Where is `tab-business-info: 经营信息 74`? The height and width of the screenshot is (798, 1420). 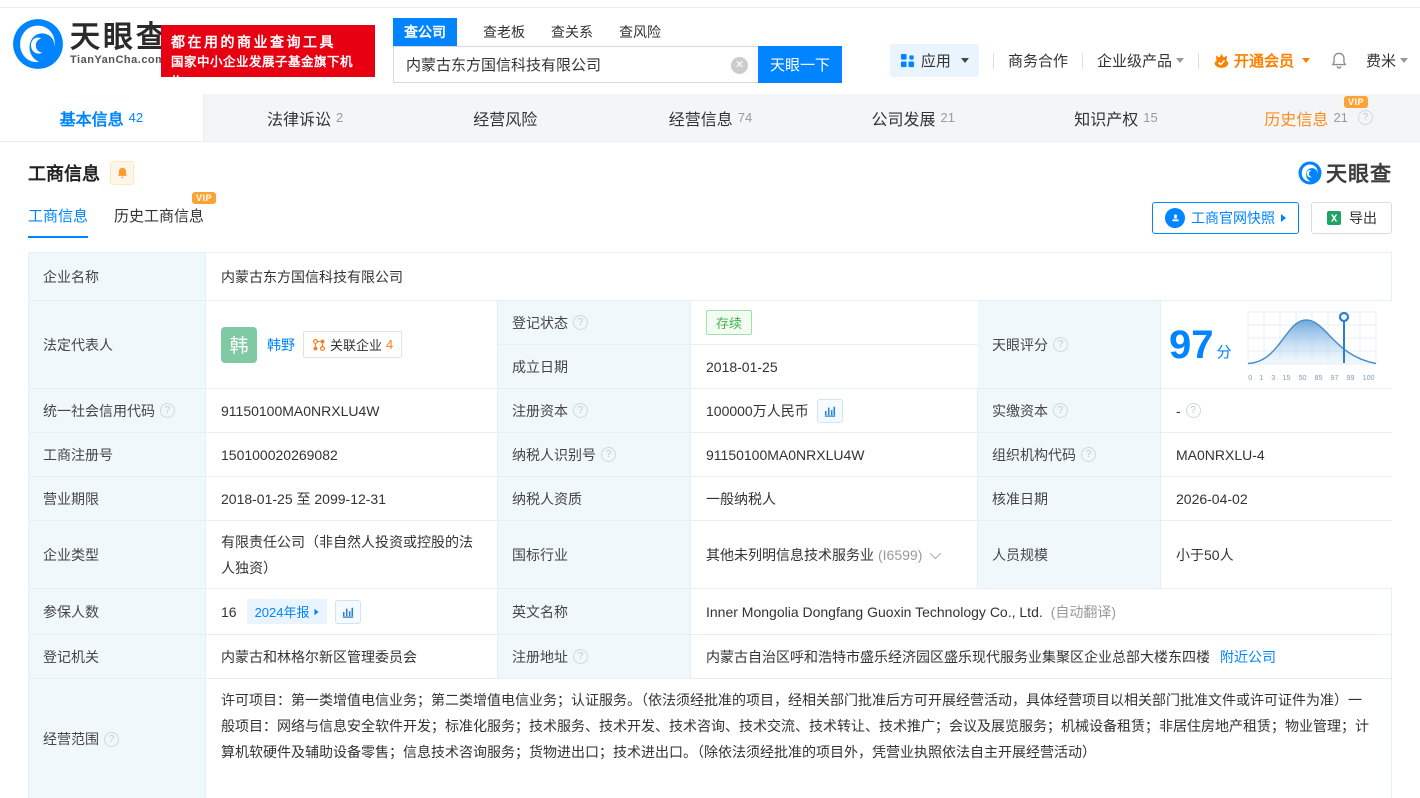
tab-business-info: 经营信息 74 is located at coordinates (710, 117).